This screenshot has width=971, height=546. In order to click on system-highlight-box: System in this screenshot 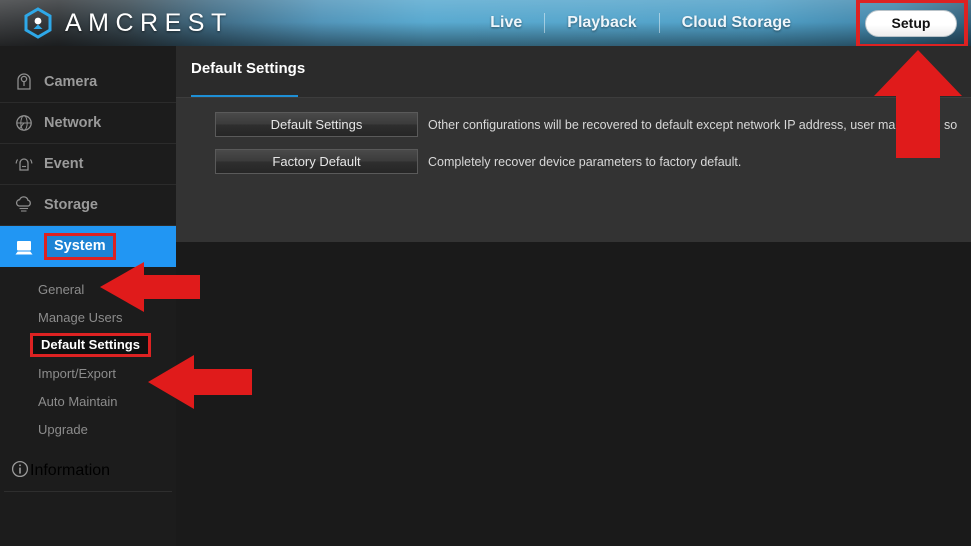, I will do `click(80, 246)`.